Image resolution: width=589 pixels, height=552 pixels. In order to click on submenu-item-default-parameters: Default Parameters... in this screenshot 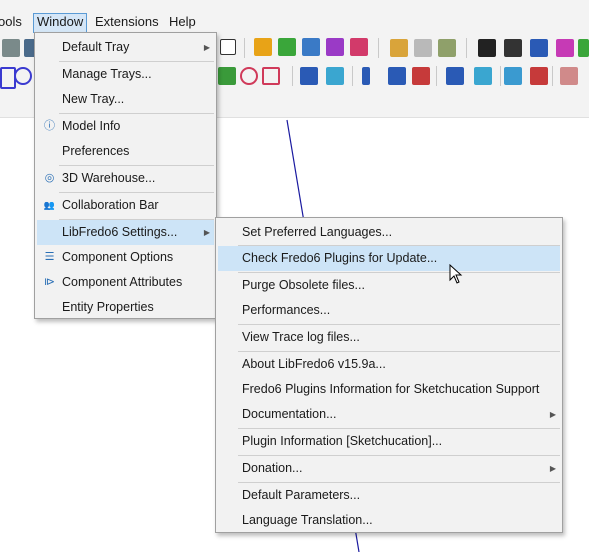, I will do `click(389, 495)`.